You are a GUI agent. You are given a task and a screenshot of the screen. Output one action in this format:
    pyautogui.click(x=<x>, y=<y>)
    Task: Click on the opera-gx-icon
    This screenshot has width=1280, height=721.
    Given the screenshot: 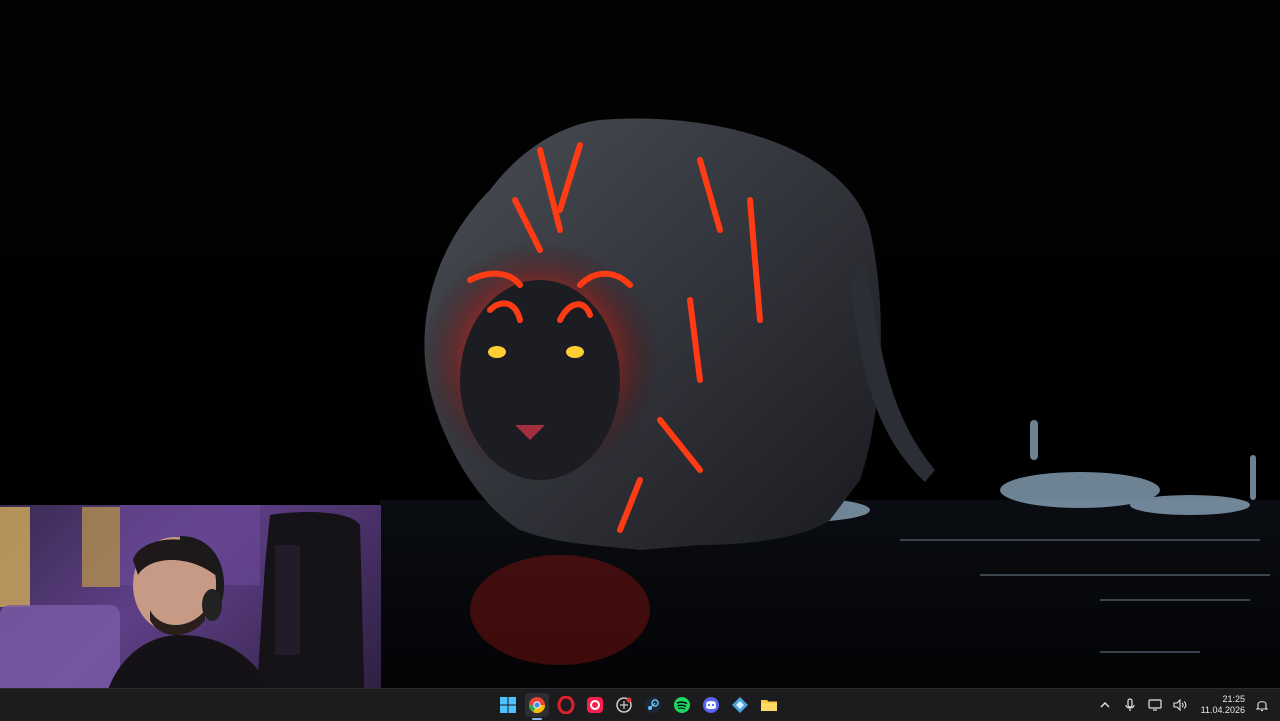 What is the action you would take?
    pyautogui.click(x=595, y=705)
    